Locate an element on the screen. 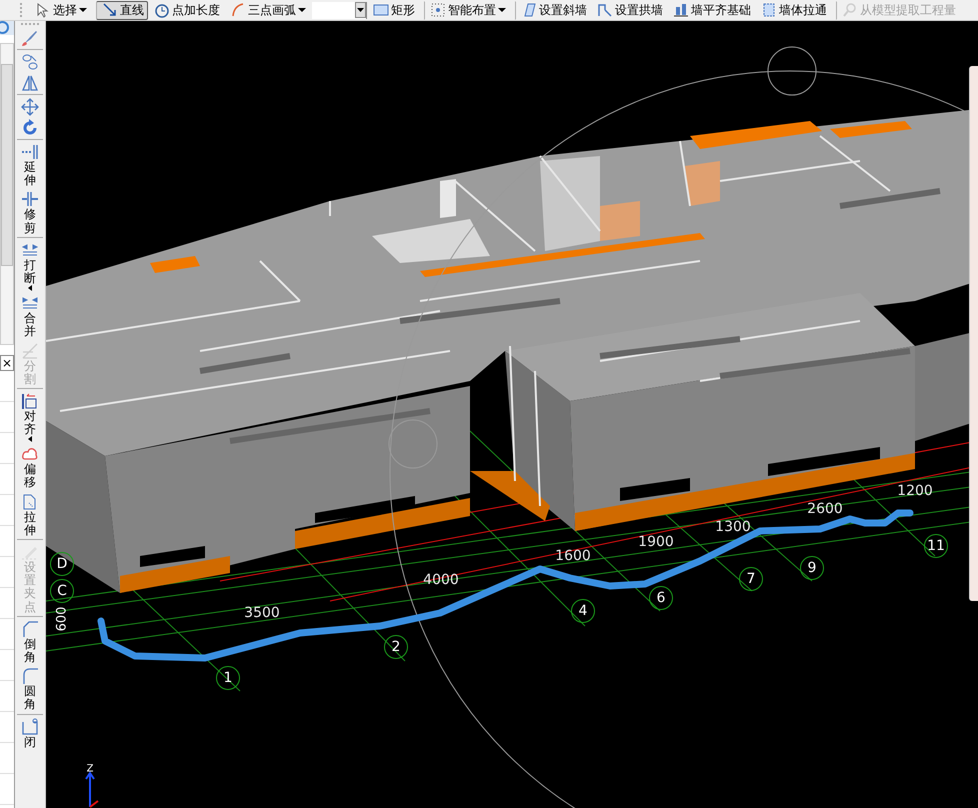 The height and width of the screenshot is (808, 978). search-icon is located at coordinates (850, 10).